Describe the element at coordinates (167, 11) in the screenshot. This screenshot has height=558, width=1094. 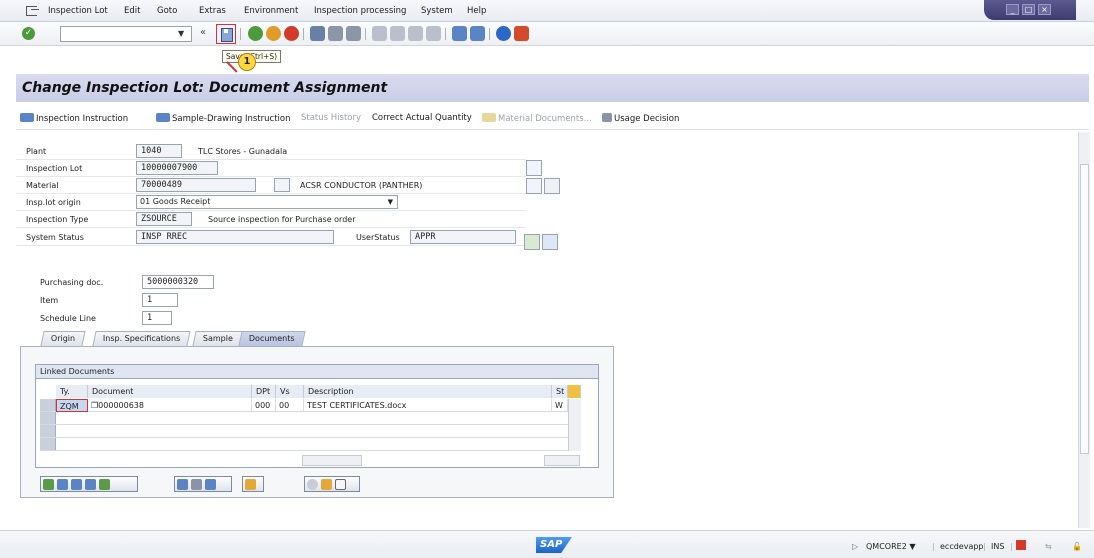
I see `menu-goto: Goto` at that location.